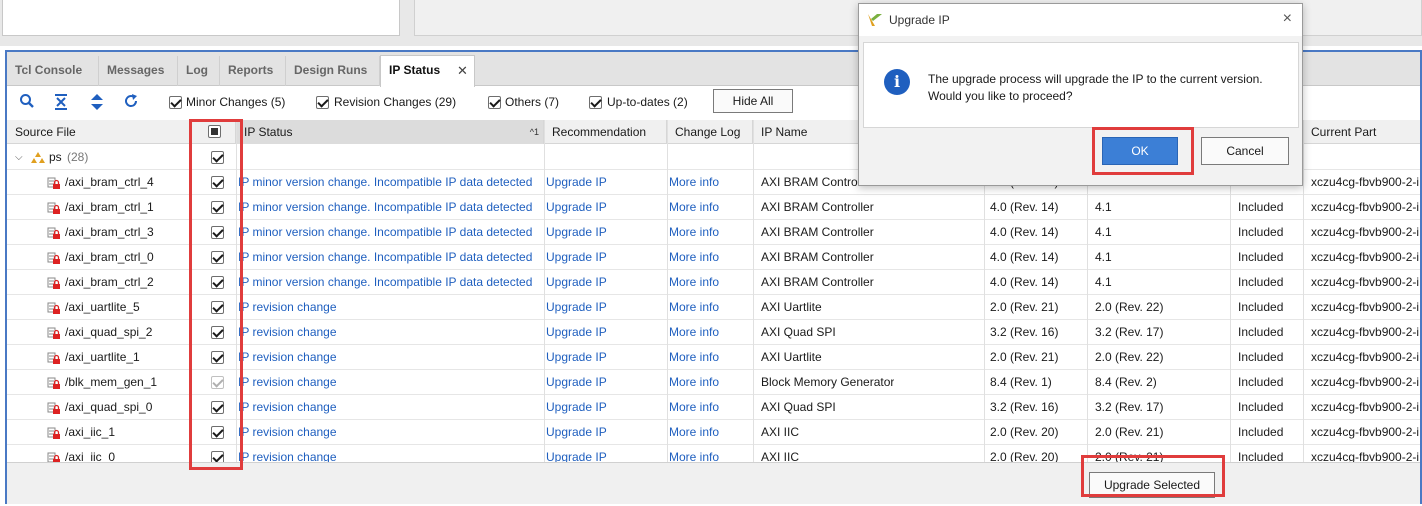  I want to click on source-file: /axi_bram_ctrl_3, so click(109, 232).